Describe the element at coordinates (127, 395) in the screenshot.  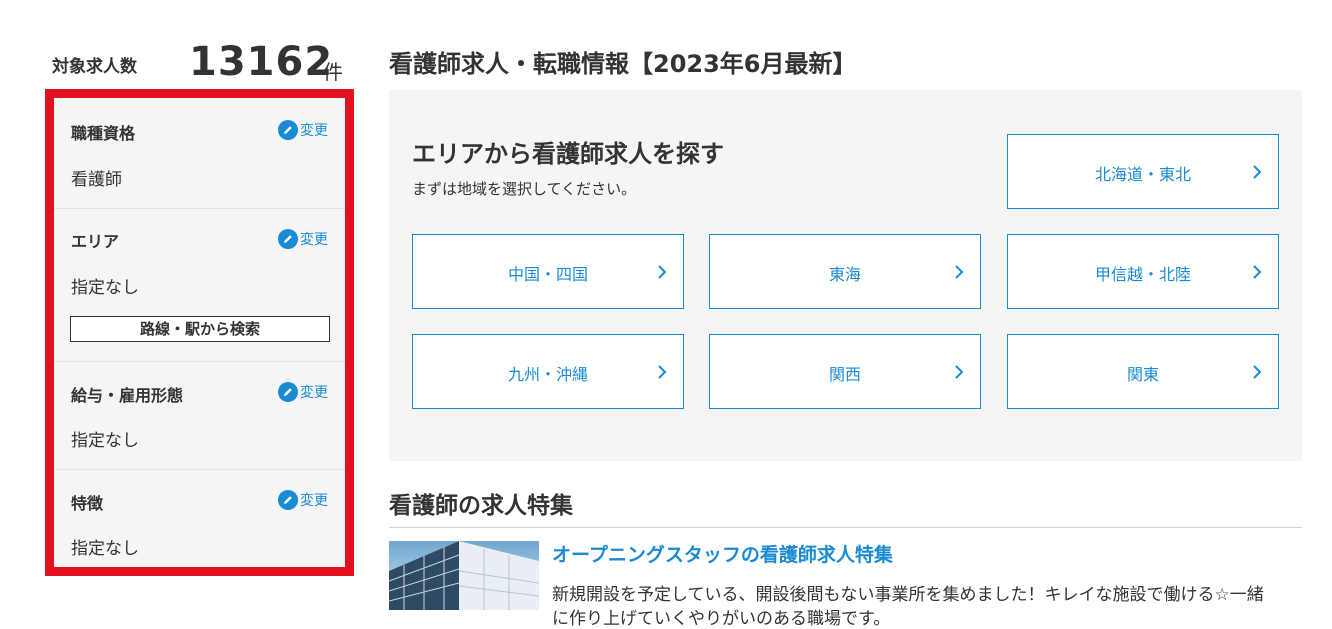
I see `filter-salary-title: 給与・雇用形態` at that location.